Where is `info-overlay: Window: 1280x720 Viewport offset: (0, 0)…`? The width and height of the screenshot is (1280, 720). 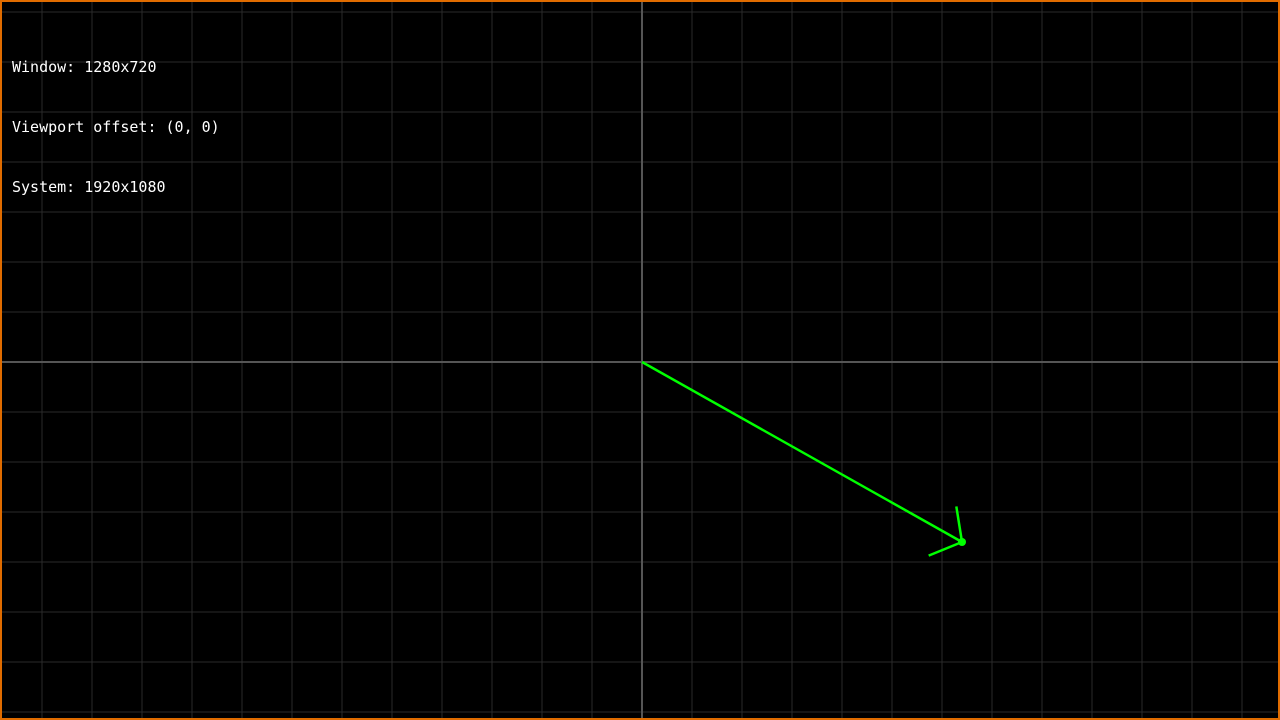 info-overlay: Window: 1280x720 Viewport offset: (0, 0)… is located at coordinates (116, 127).